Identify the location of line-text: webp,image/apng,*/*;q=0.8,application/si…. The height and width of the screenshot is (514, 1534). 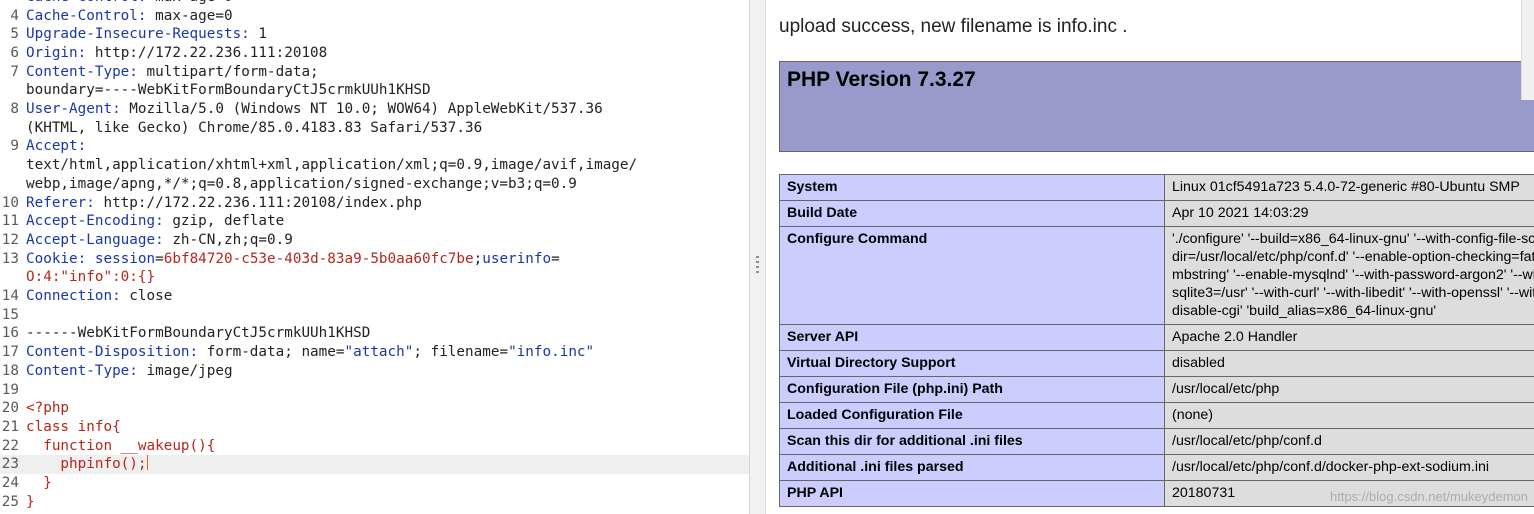
(301, 184).